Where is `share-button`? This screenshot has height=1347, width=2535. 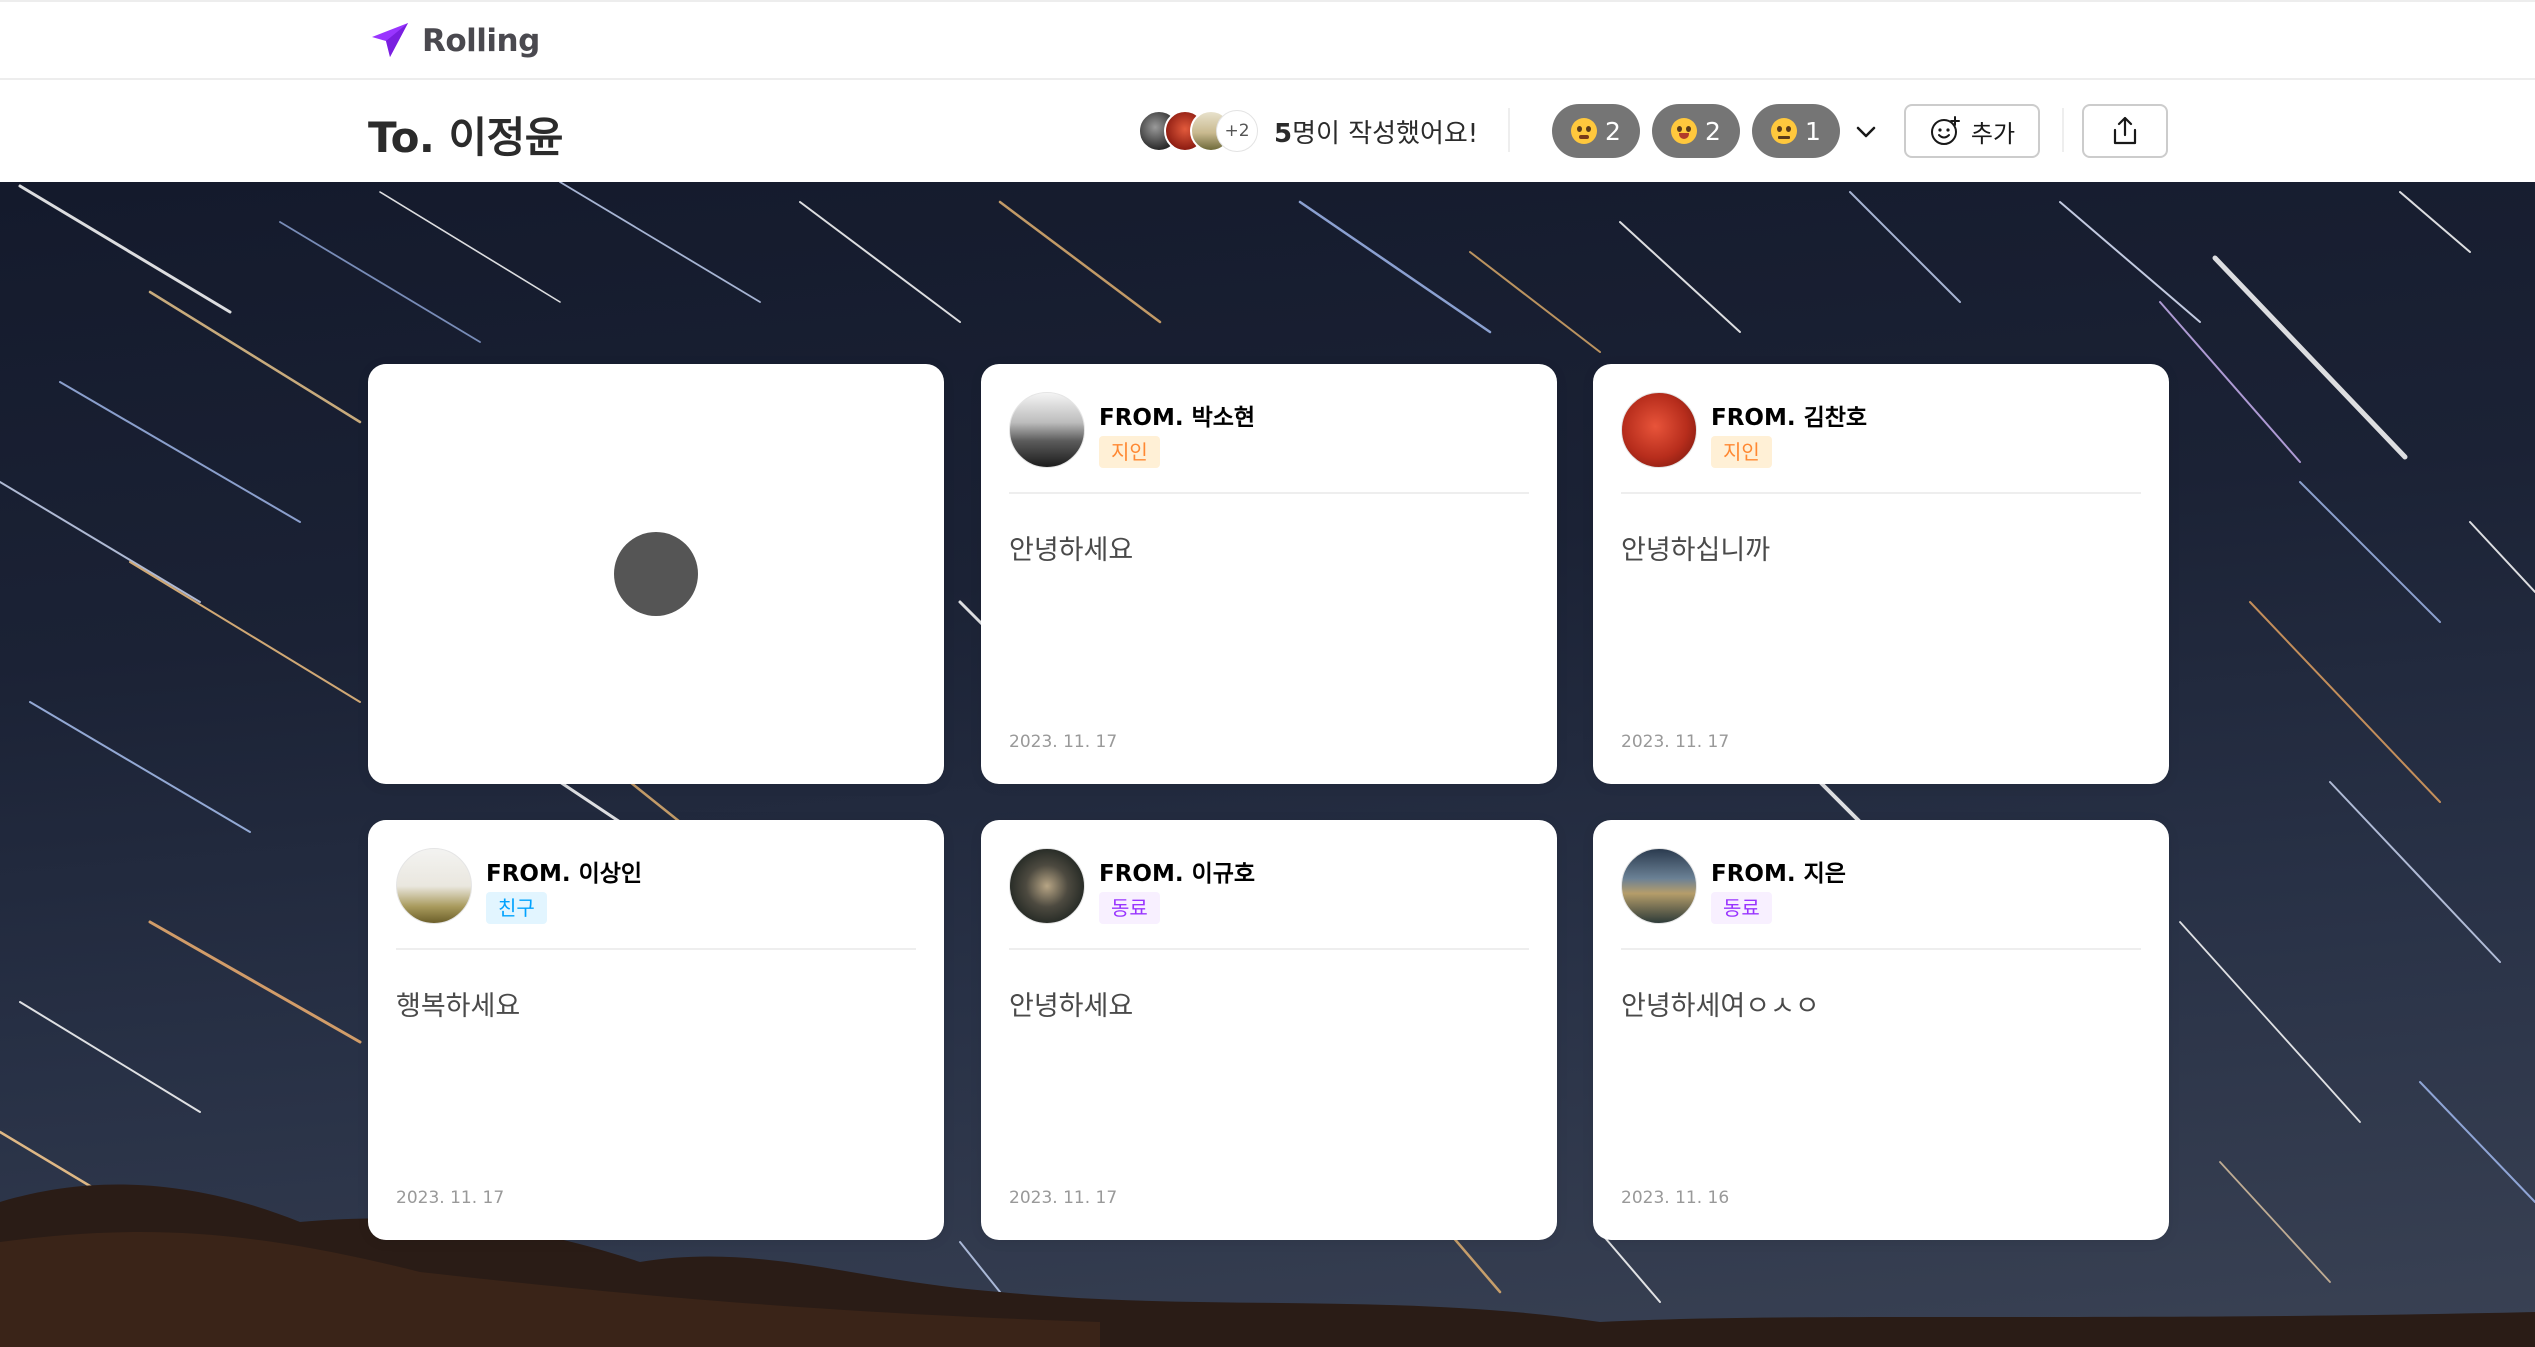
share-button is located at coordinates (2125, 131).